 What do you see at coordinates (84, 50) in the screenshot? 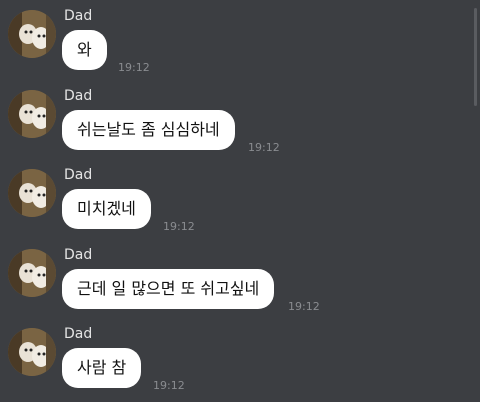
I see `message-bubble: 와` at bounding box center [84, 50].